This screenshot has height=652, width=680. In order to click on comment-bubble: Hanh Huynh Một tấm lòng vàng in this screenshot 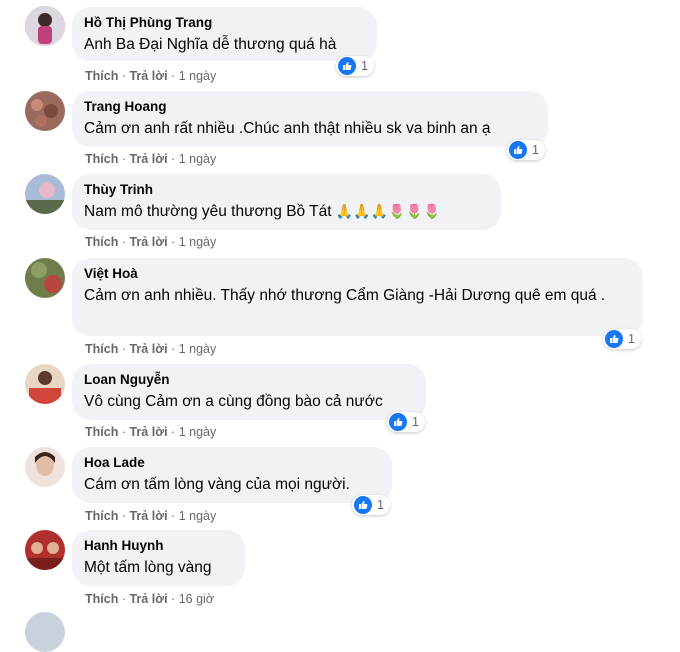, I will do `click(158, 558)`.